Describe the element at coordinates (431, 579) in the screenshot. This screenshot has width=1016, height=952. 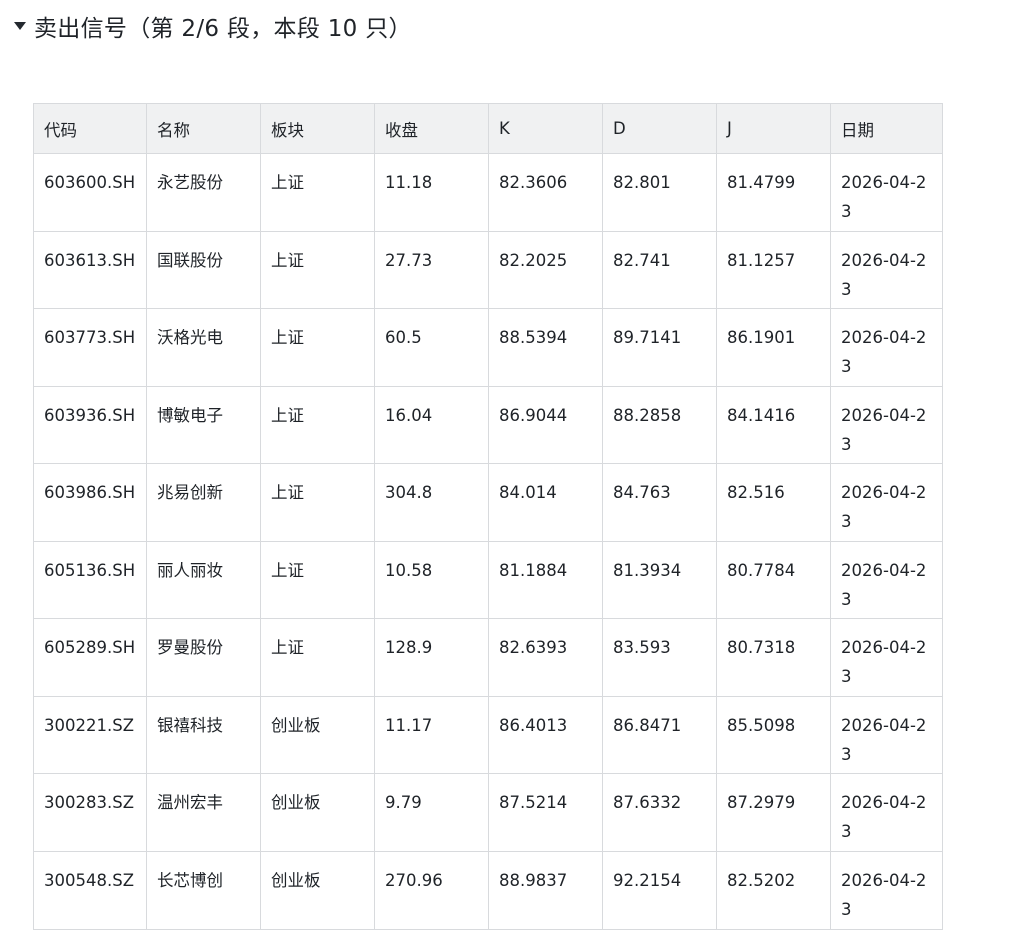
I see `cell-close: 10.58` at that location.